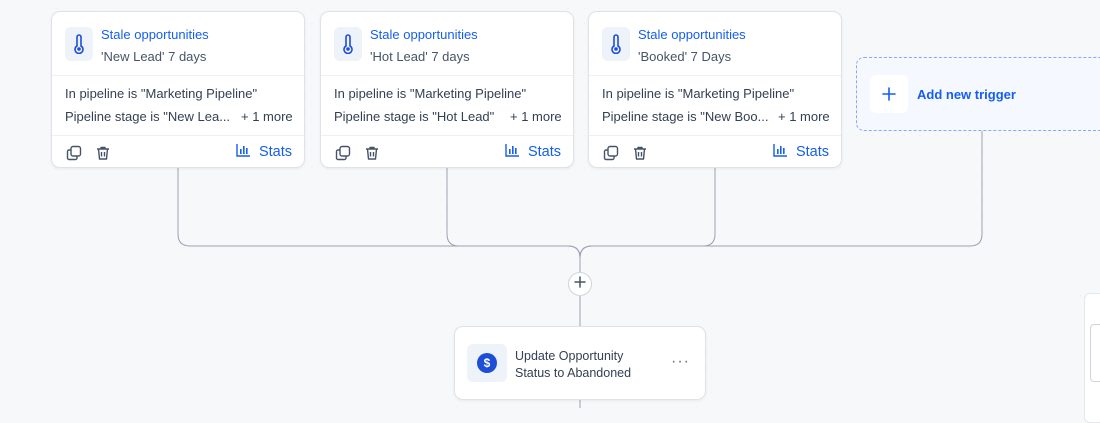  I want to click on add-step-button, so click(580, 284).